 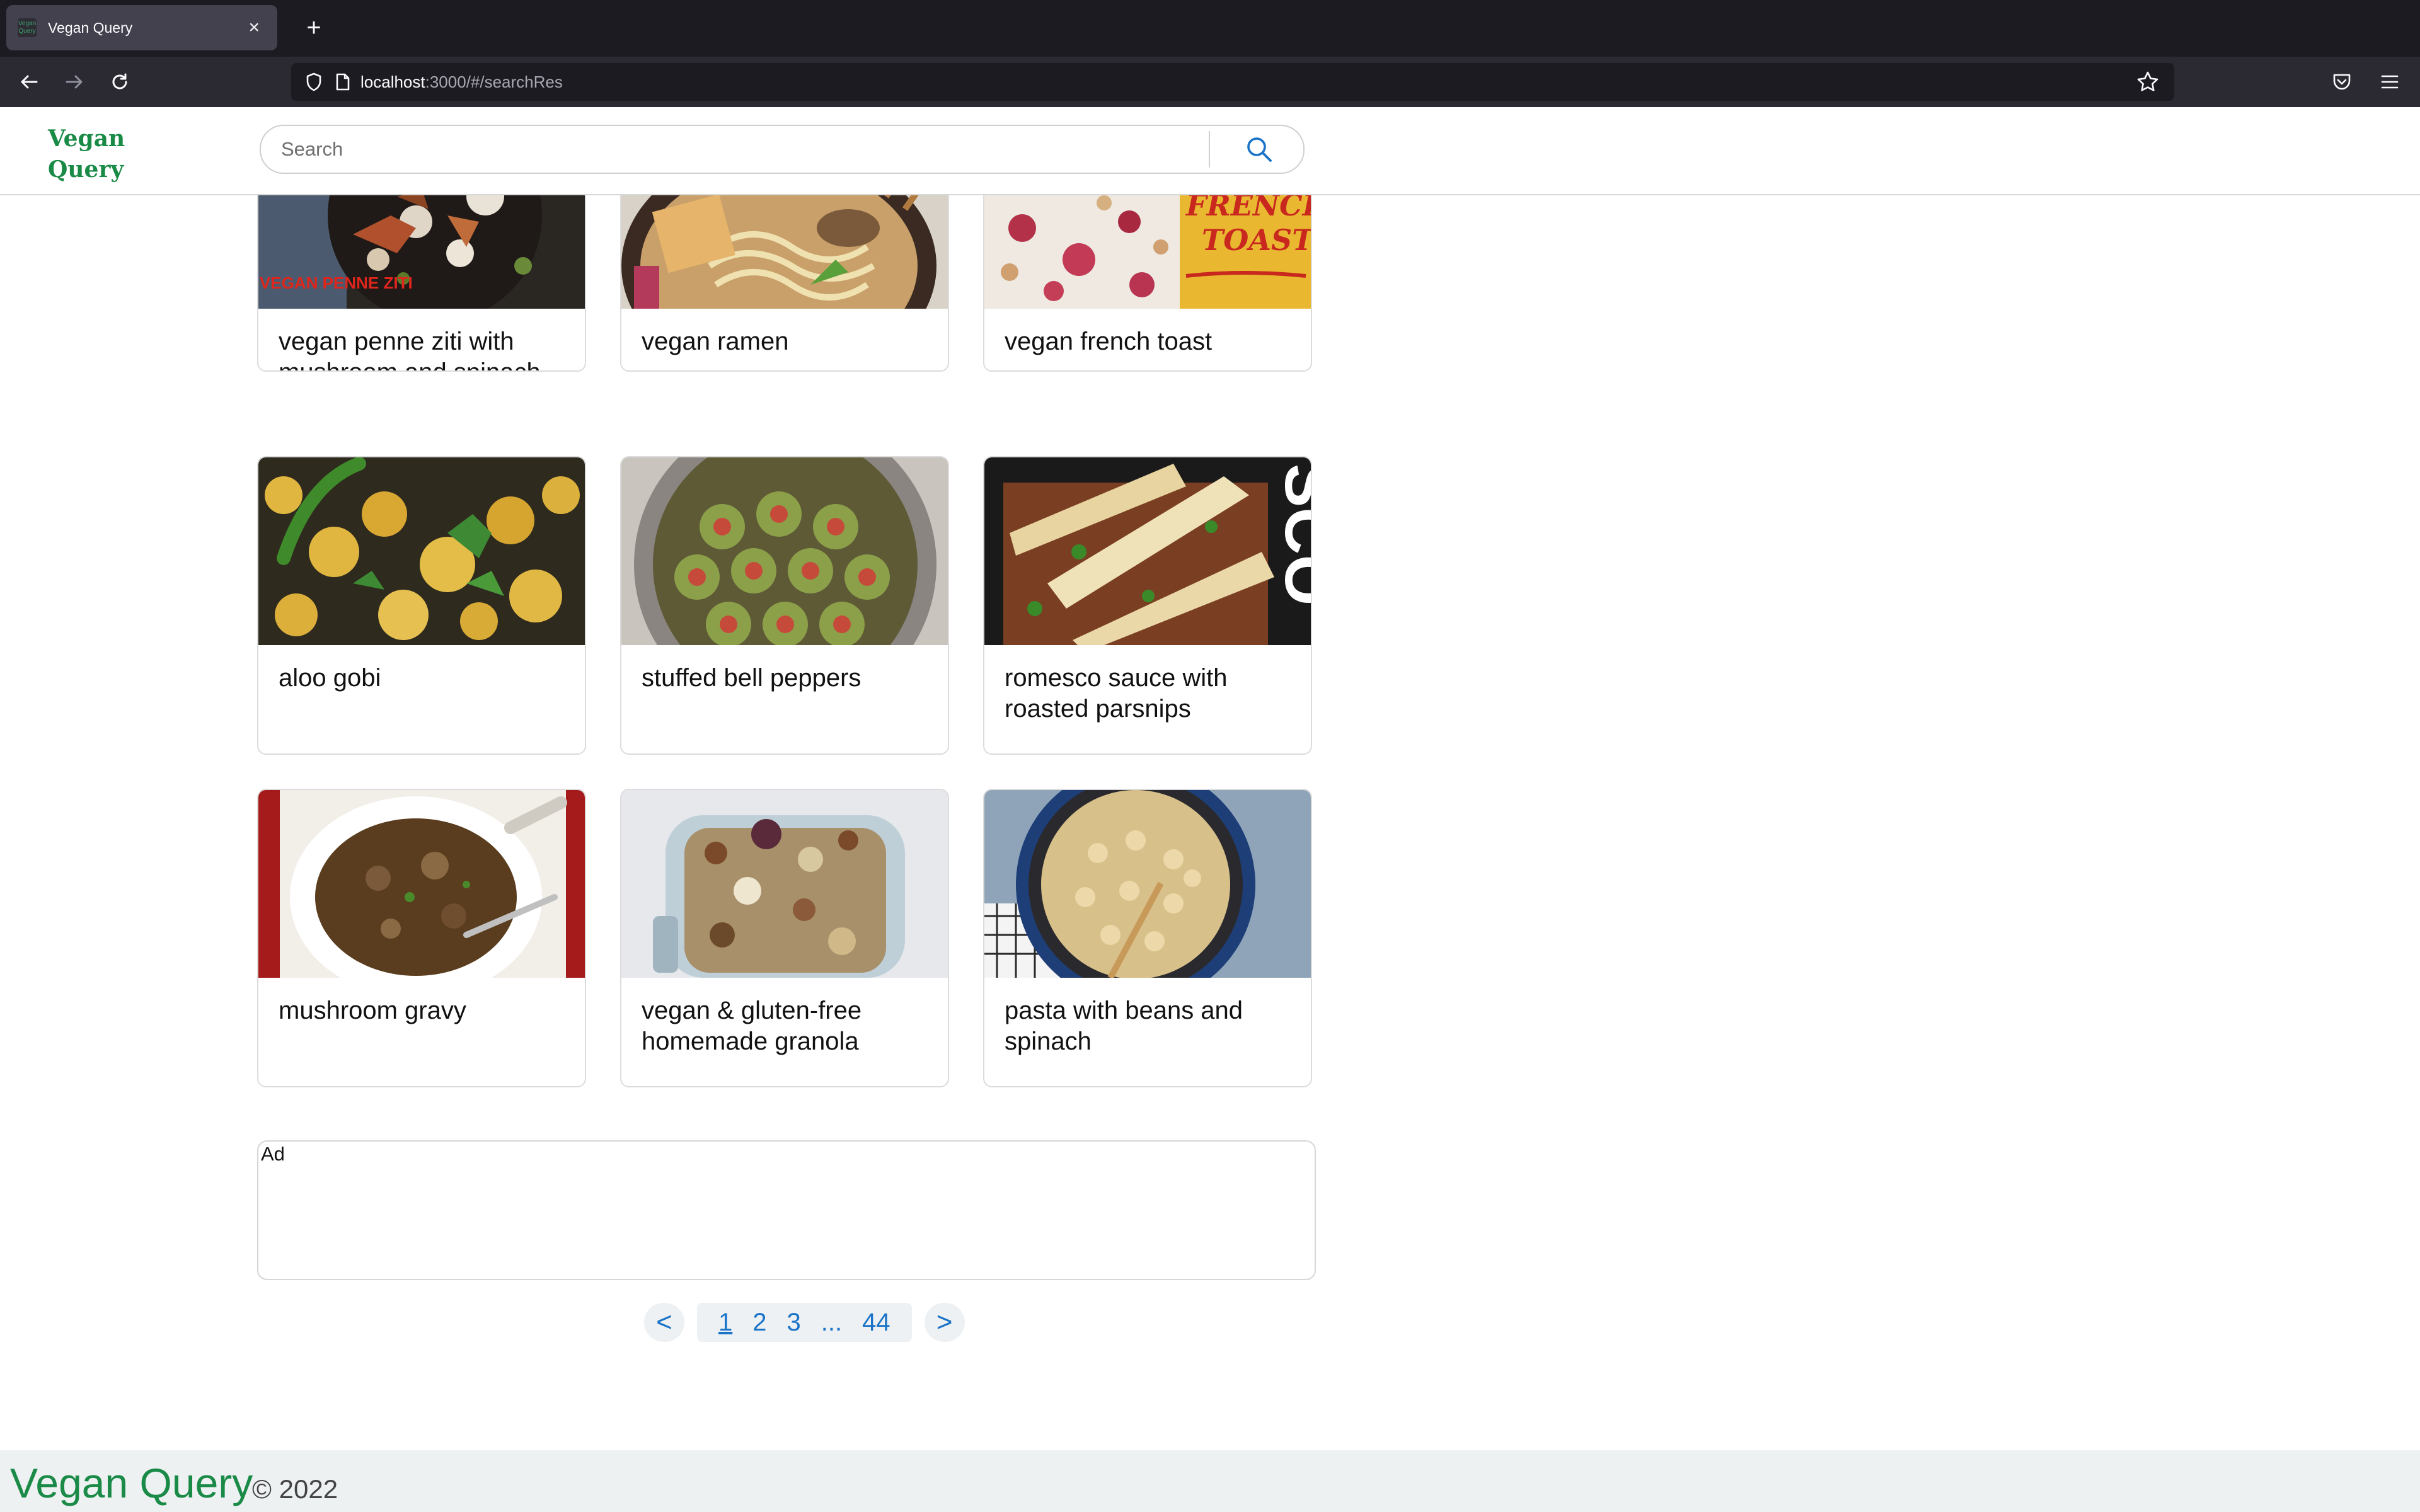 What do you see at coordinates (1232, 82) in the screenshot?
I see `address-bar: localhost:3000/#/searchRes` at bounding box center [1232, 82].